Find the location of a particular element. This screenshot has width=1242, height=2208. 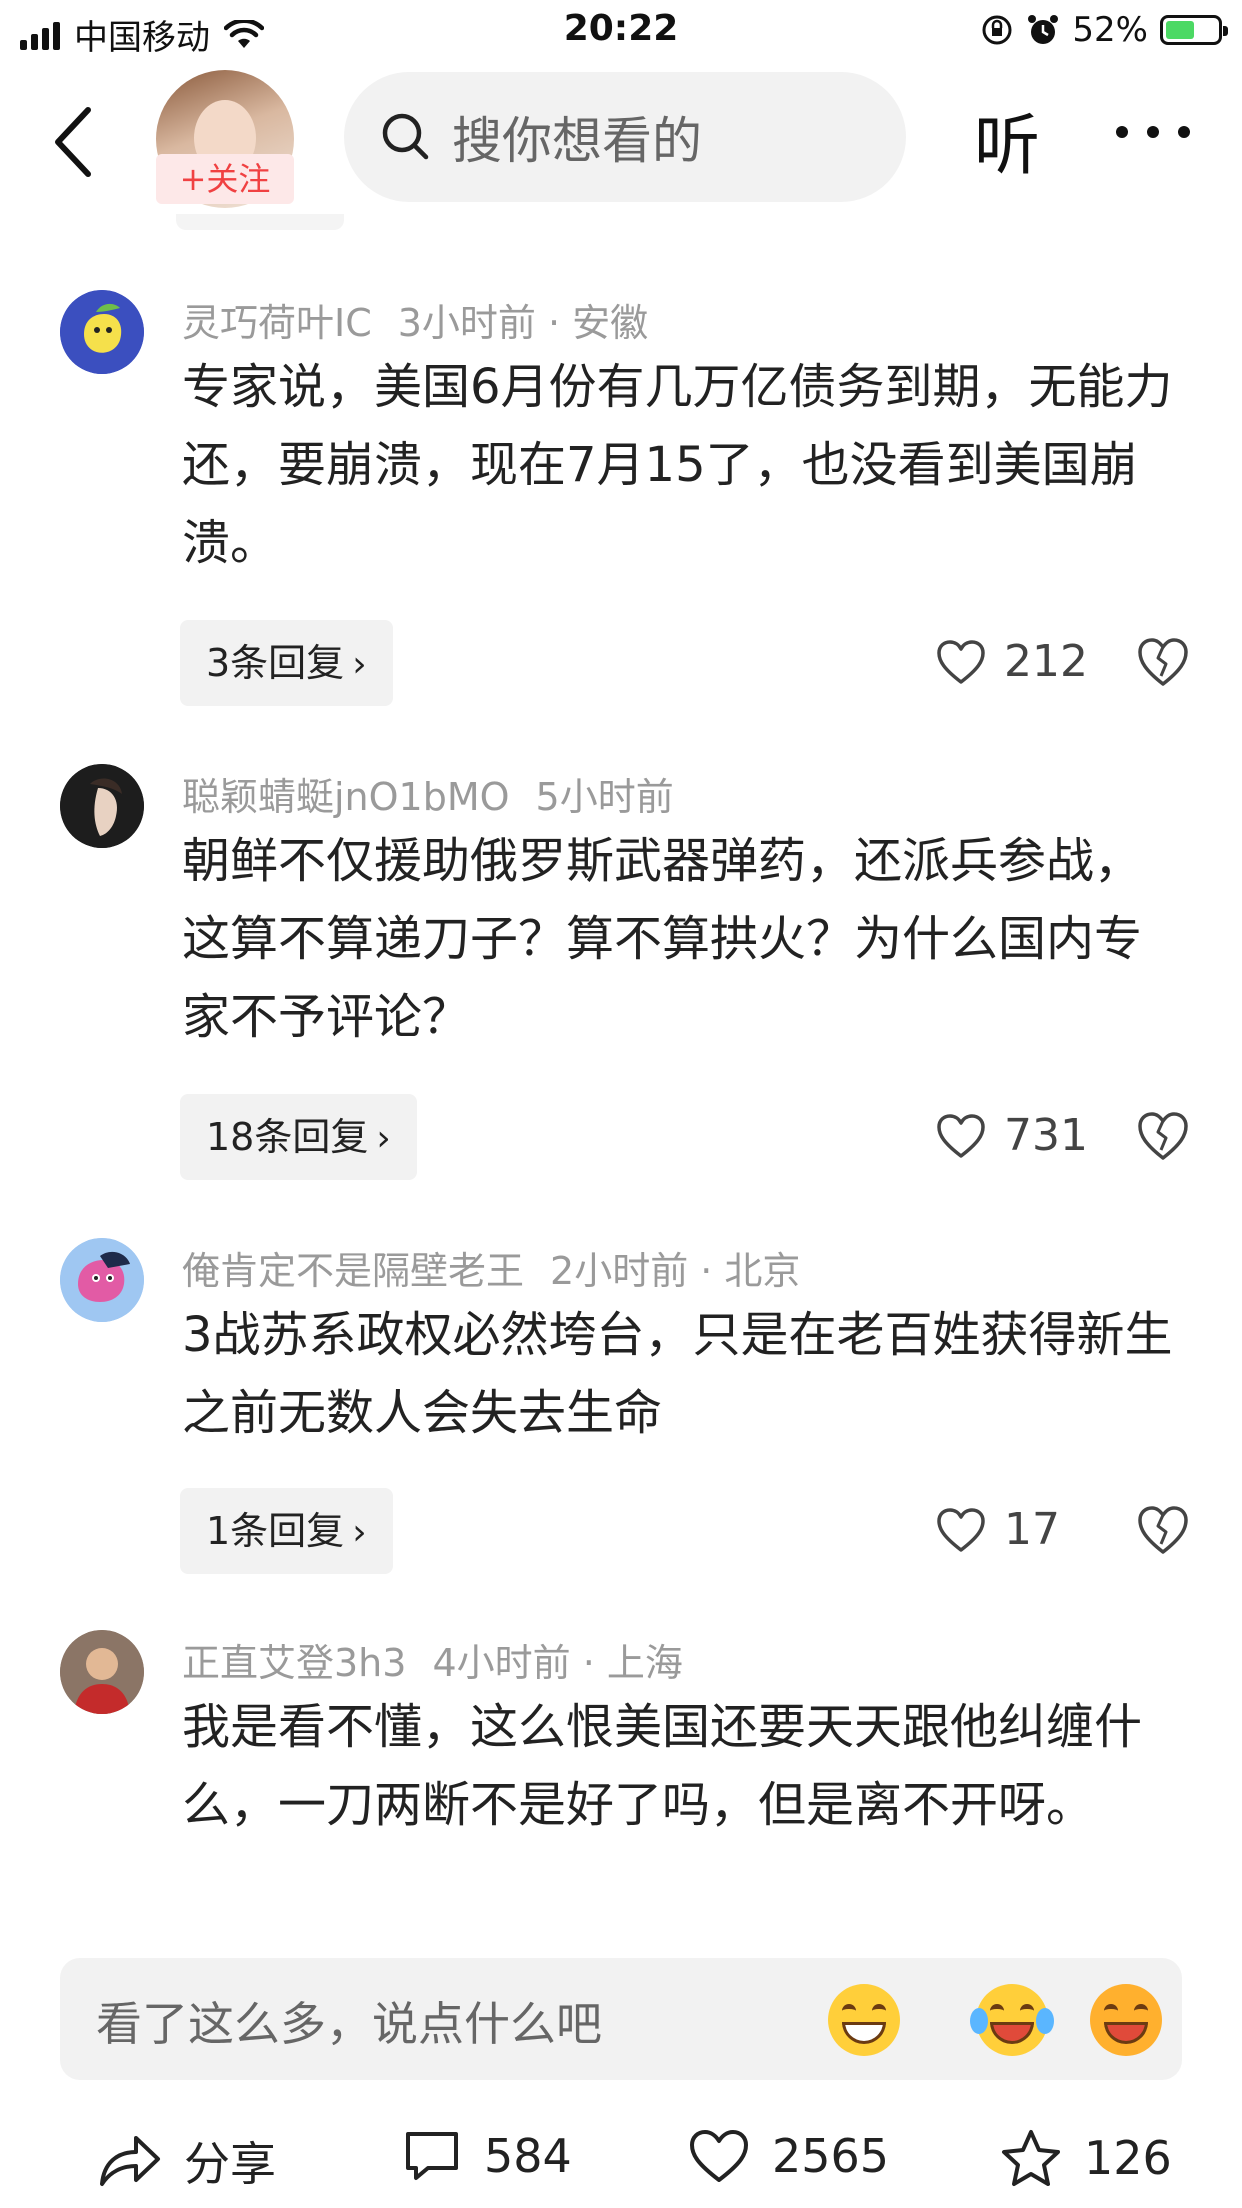

replies-label: 18条回复 is located at coordinates (287, 1137).